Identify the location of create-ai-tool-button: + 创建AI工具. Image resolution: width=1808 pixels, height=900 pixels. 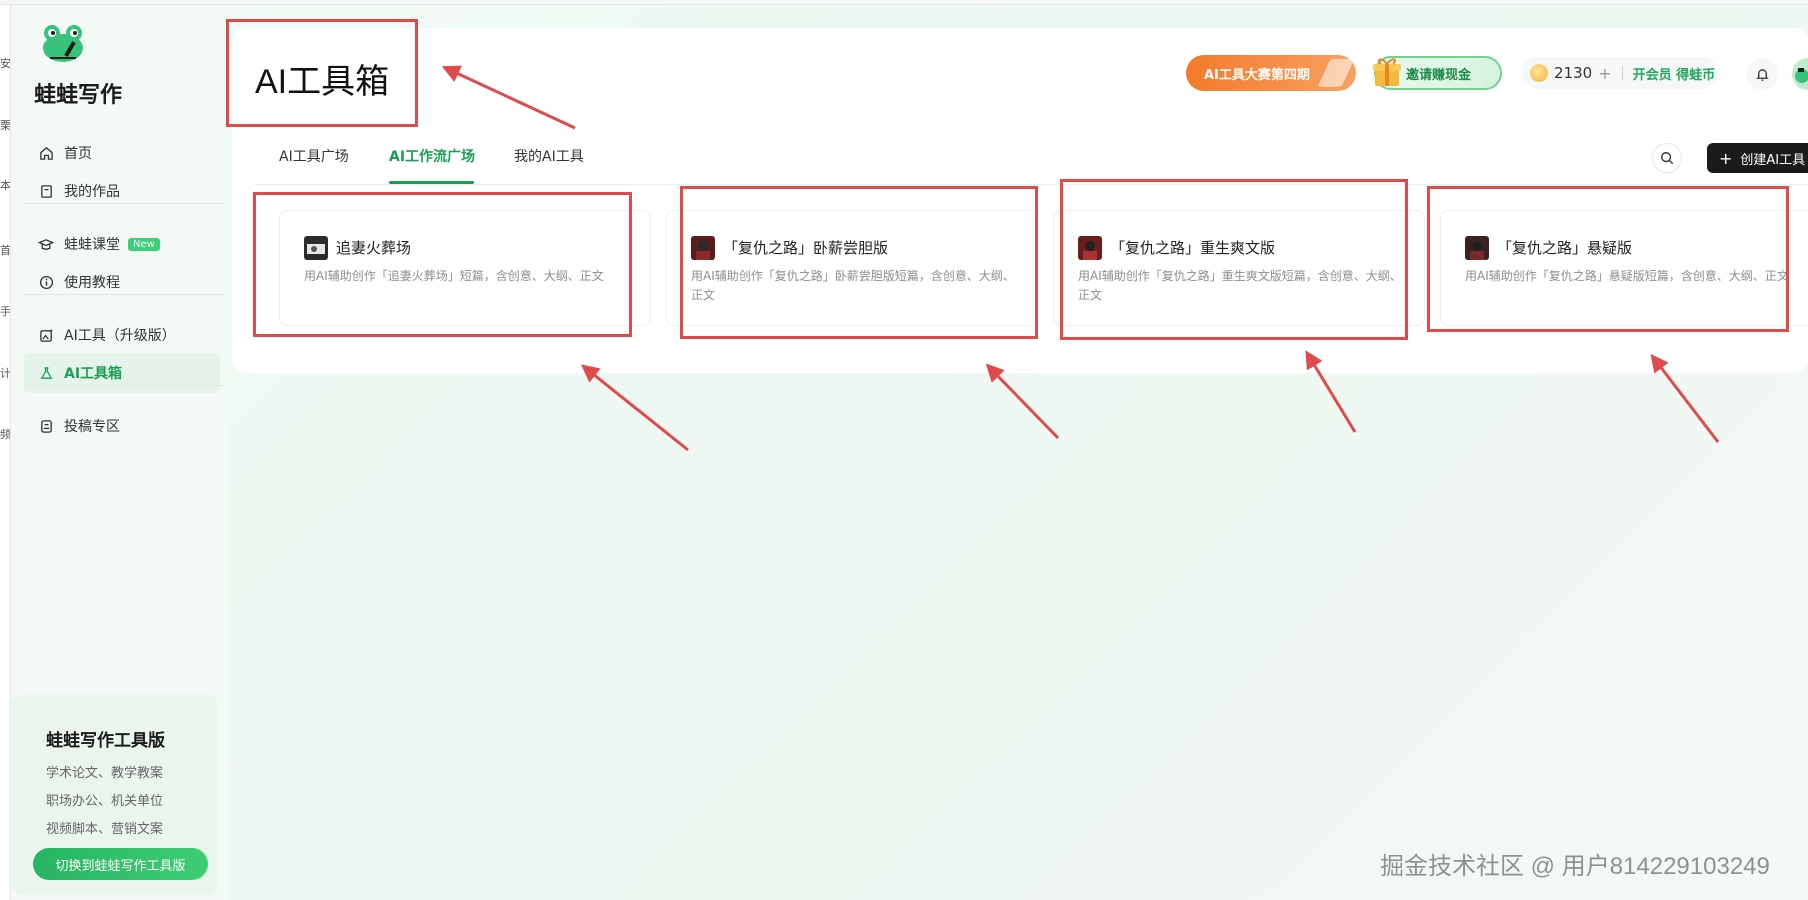
(1757, 158).